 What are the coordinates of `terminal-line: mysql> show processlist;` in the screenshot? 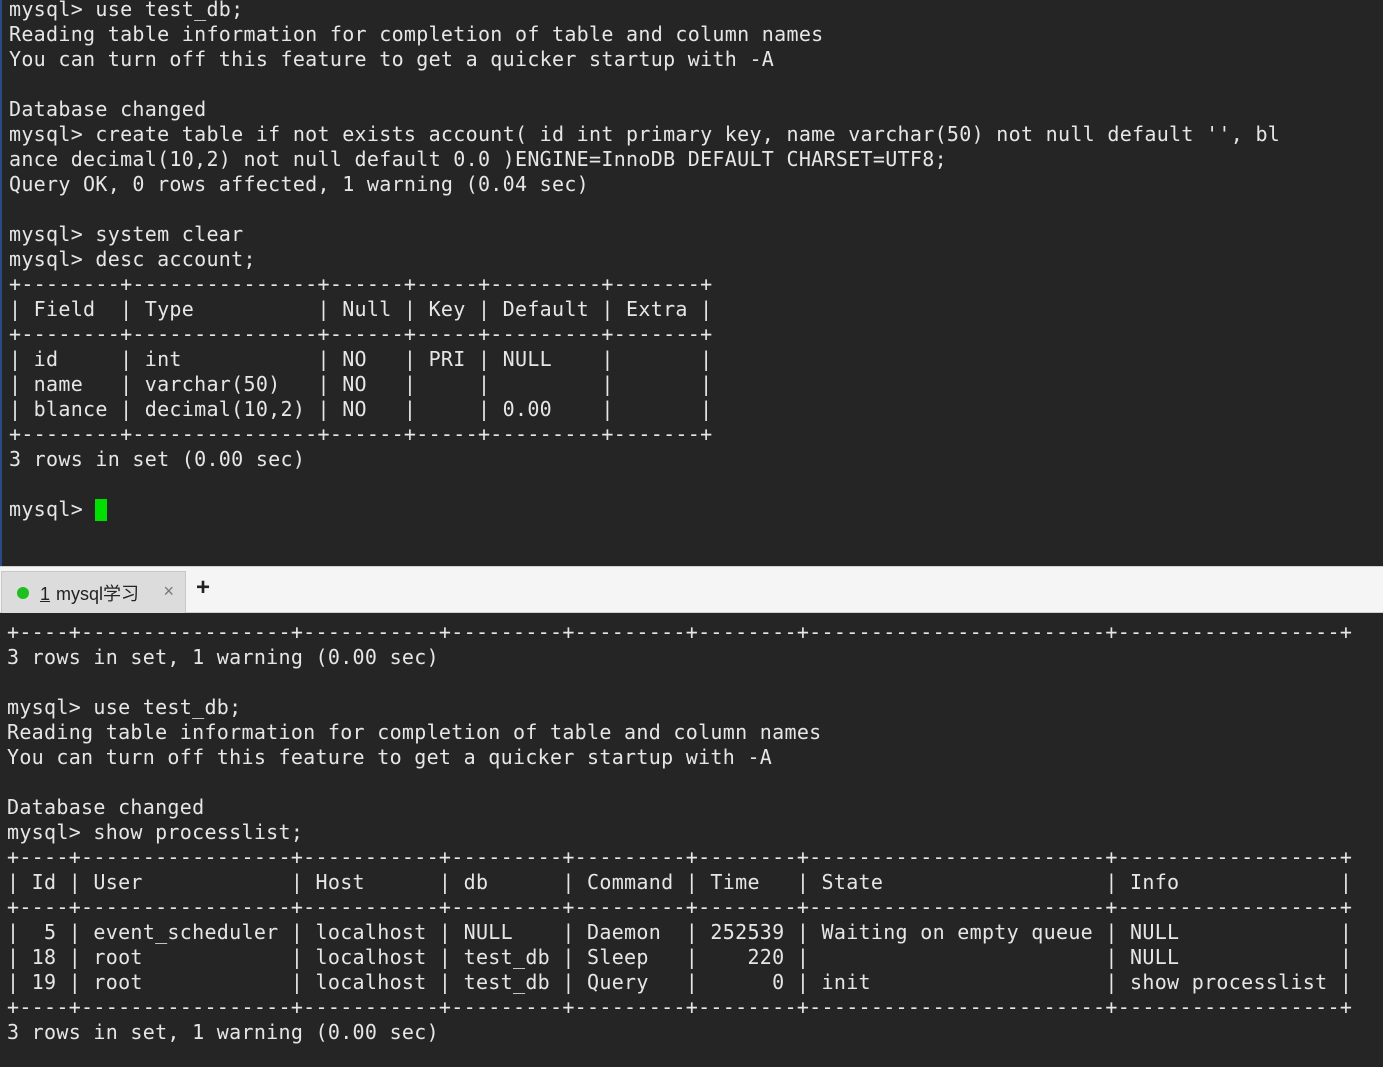 It's located at (155, 832).